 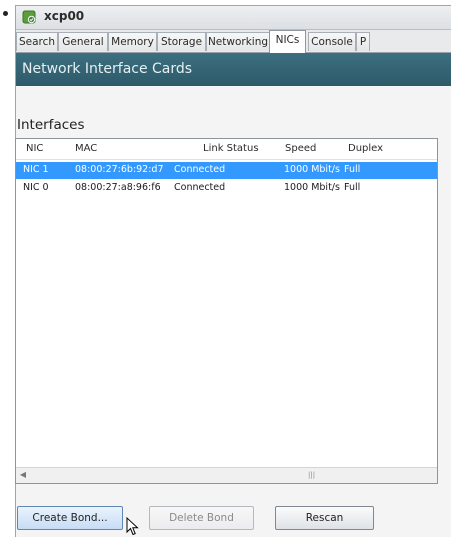 What do you see at coordinates (37, 41) in the screenshot?
I see `tab-search: Search` at bounding box center [37, 41].